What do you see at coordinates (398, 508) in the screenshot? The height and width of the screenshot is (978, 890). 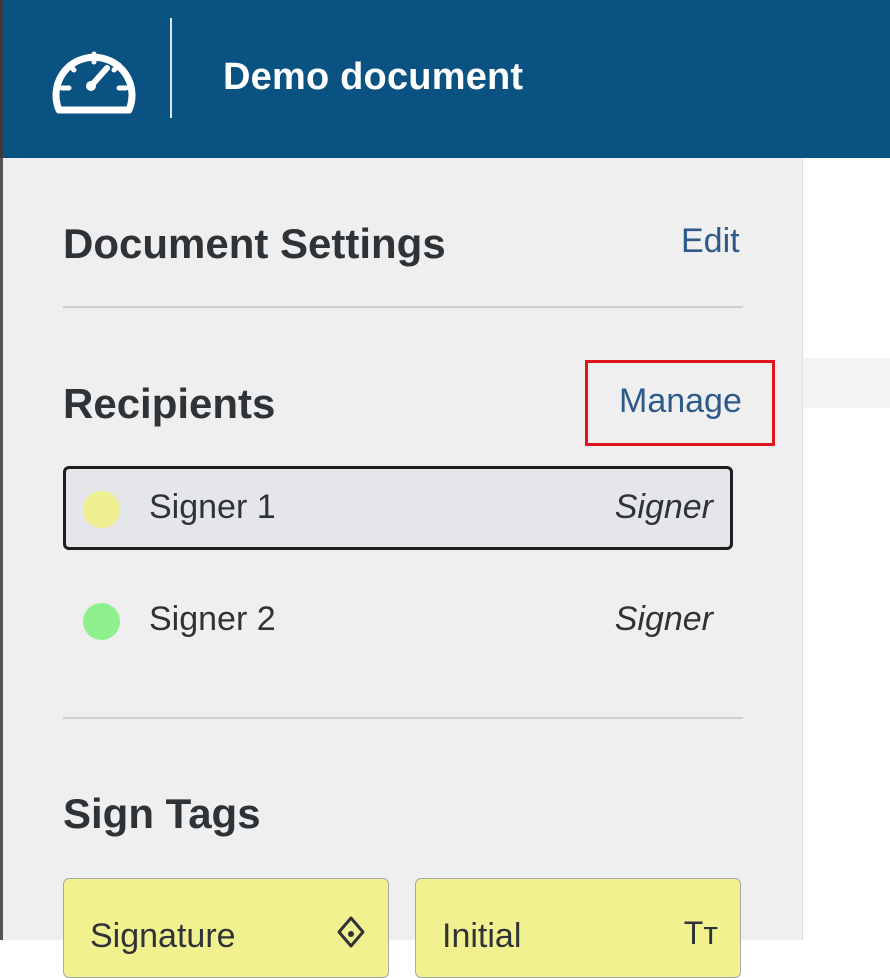 I see `recipient-row-signer-1: Signer 1 Signer` at bounding box center [398, 508].